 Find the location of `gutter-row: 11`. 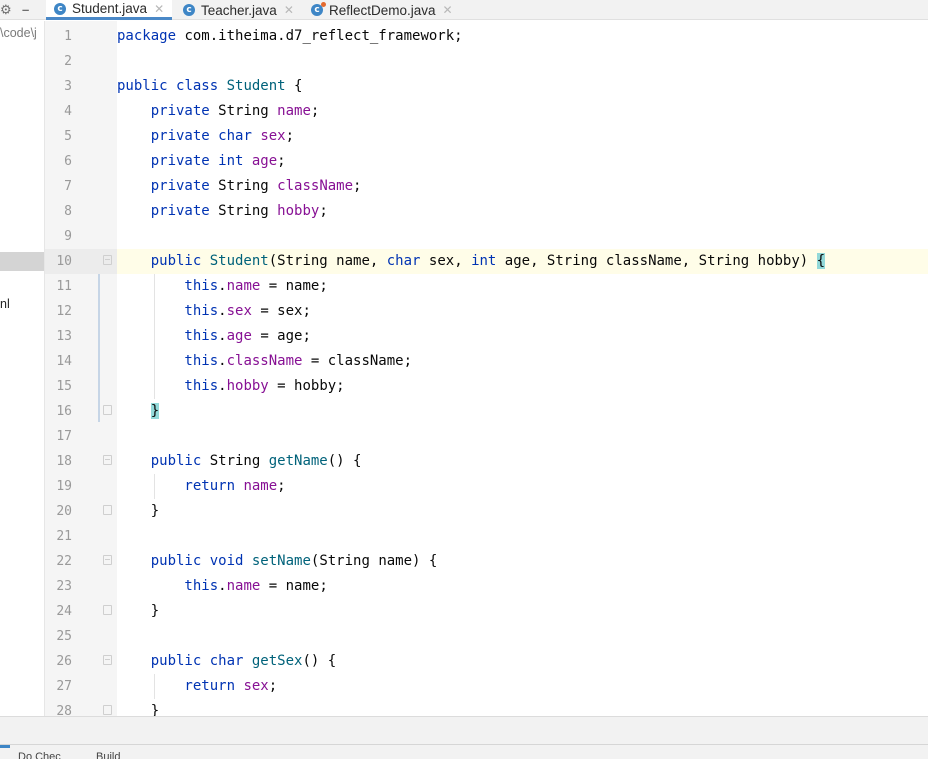

gutter-row: 11 is located at coordinates (81, 286).